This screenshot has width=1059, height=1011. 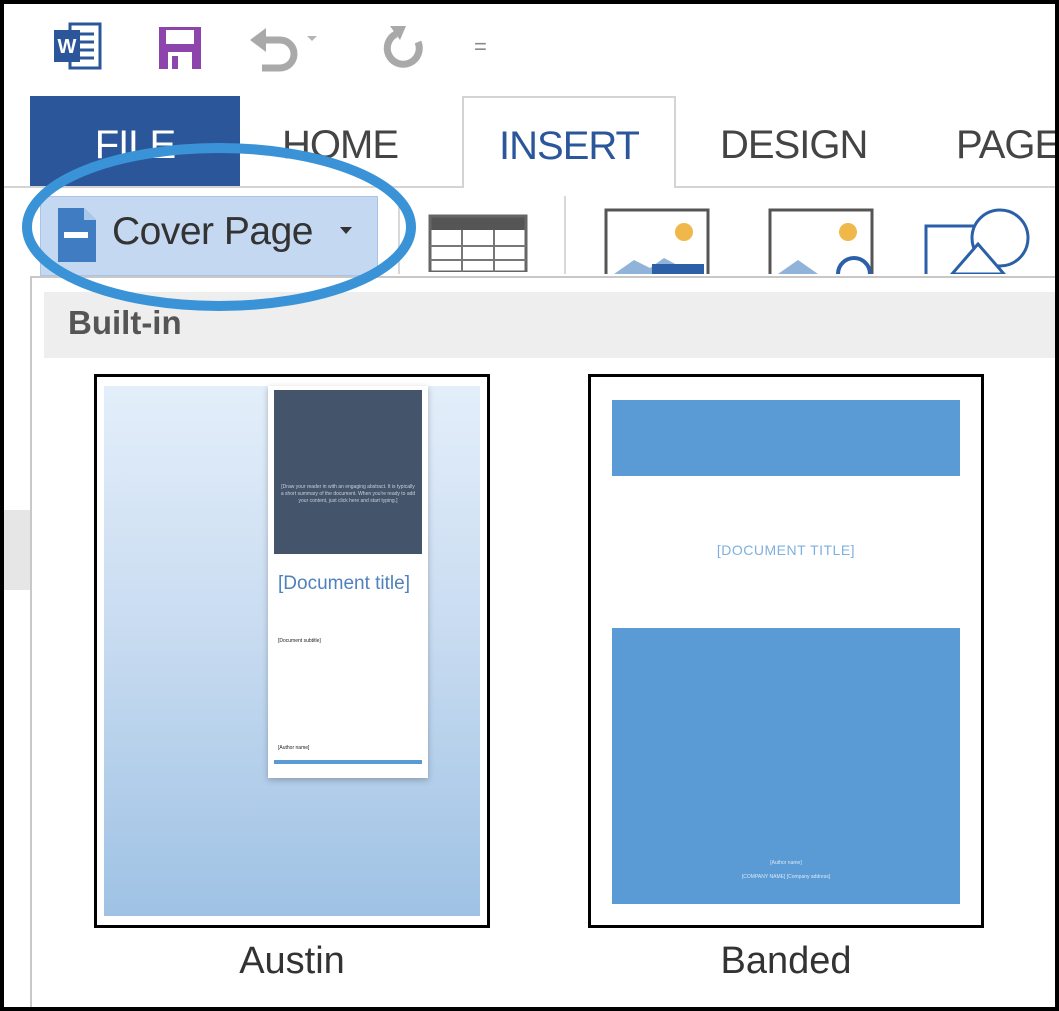 I want to click on banded-author-name: [Author name], so click(x=786, y=863).